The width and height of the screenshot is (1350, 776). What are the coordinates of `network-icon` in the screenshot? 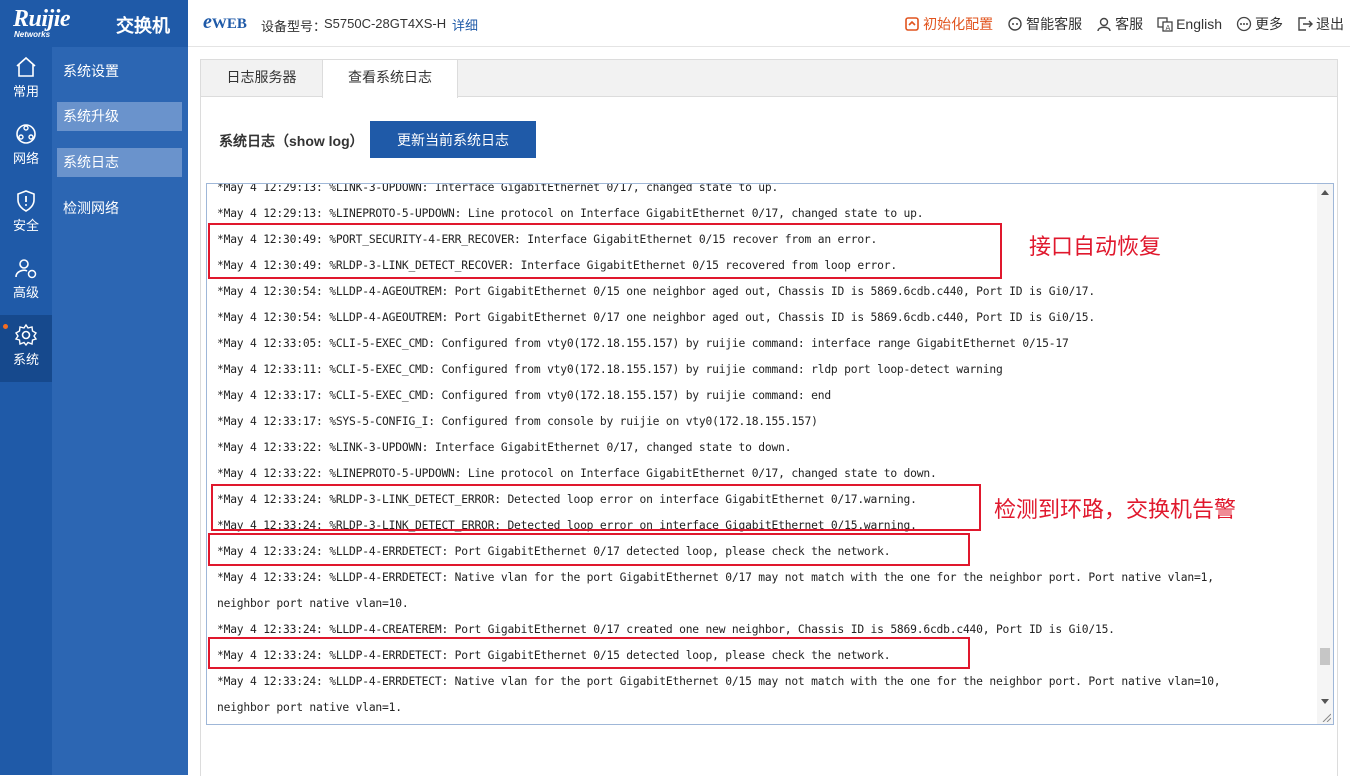 It's located at (26, 134).